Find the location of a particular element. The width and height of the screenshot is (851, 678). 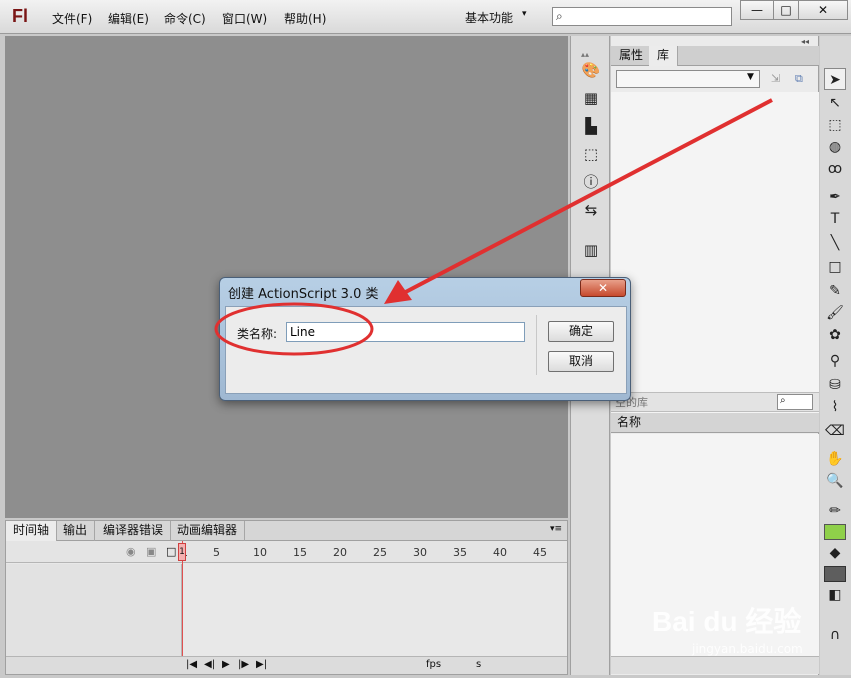

color-icon: 🎨 is located at coordinates (591, 70).